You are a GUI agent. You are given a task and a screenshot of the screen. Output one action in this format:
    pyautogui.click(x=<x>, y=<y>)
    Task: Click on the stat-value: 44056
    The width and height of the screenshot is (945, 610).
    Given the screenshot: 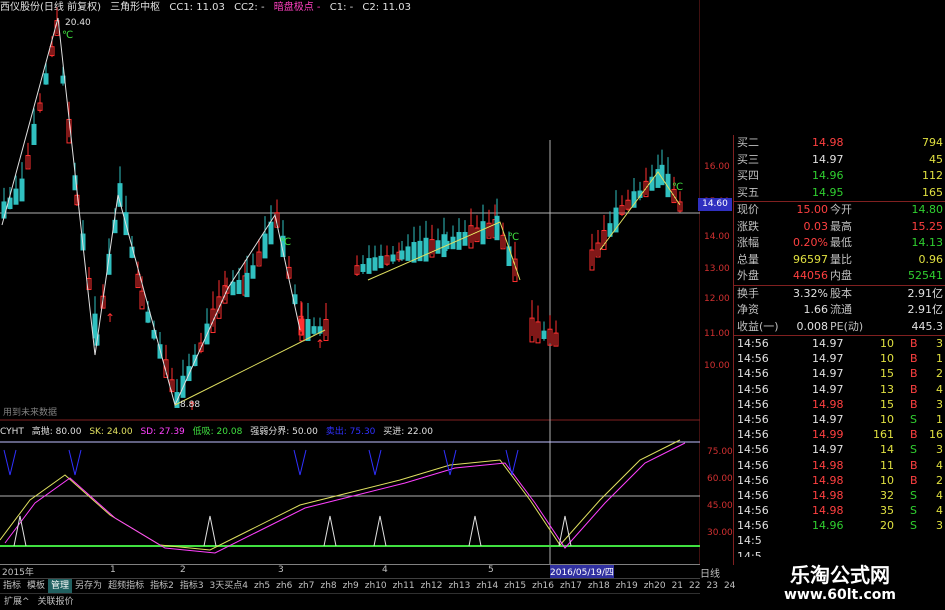 What is the action you would take?
    pyautogui.click(x=810, y=275)
    